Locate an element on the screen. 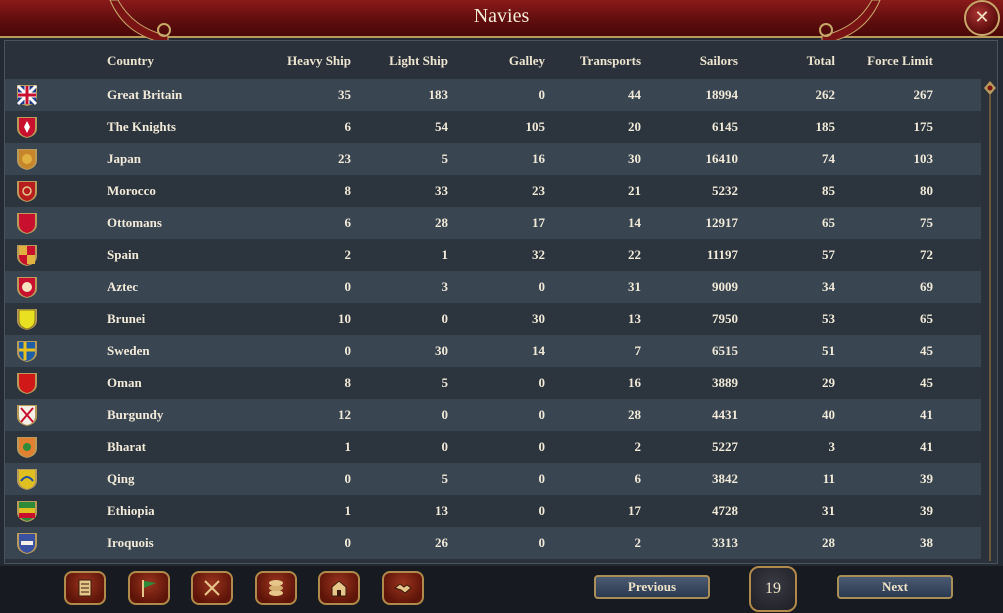 This screenshot has width=1003, height=613. cell-transports: 14 is located at coordinates (634, 222).